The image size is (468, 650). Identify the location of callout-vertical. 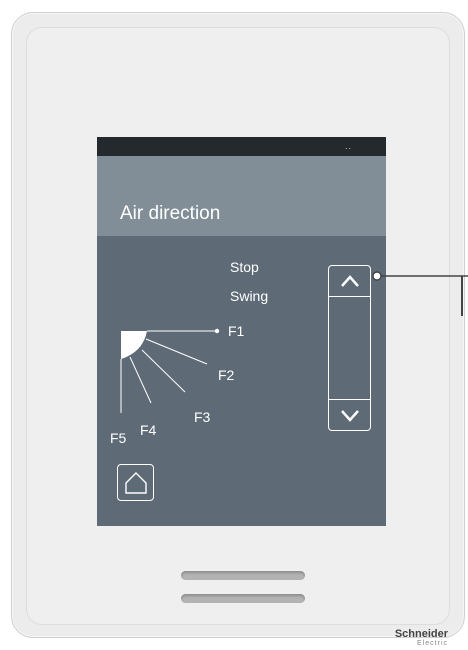
(462, 296).